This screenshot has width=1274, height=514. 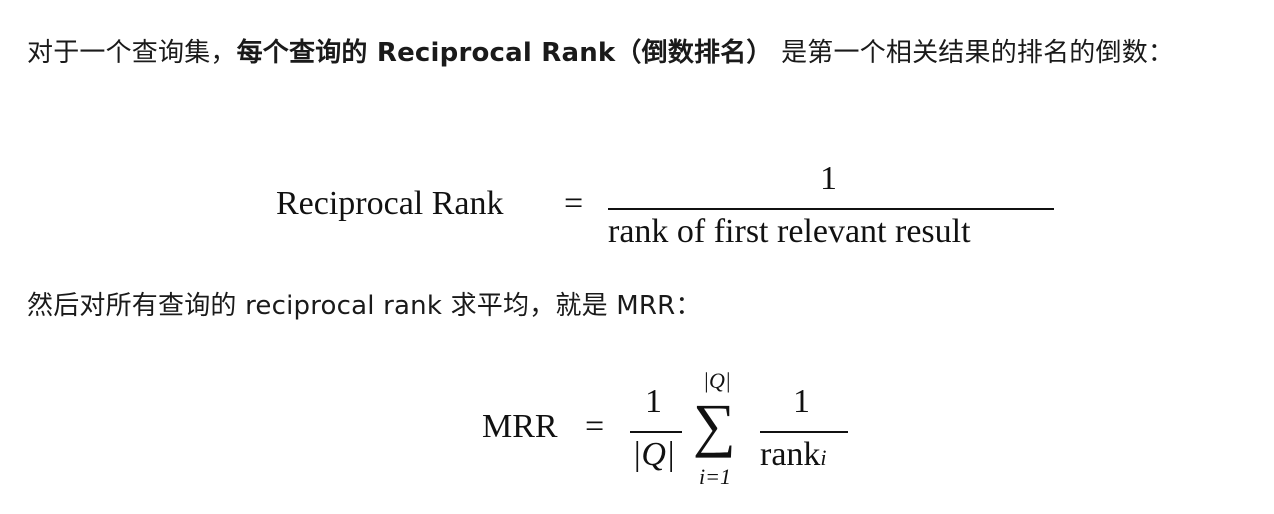 I want to click on equation2-frac2-denominator-subscript: i, so click(x=823, y=457).